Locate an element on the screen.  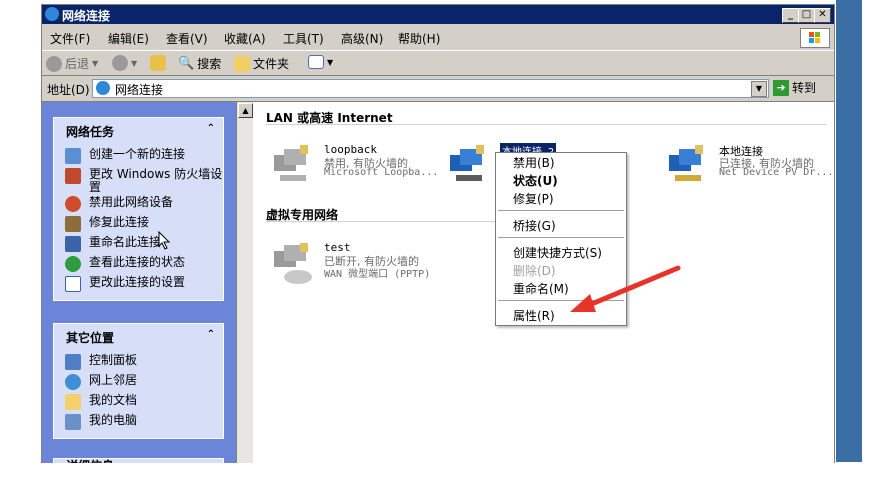
back-button: 后退 ▼ is located at coordinates (72, 63).